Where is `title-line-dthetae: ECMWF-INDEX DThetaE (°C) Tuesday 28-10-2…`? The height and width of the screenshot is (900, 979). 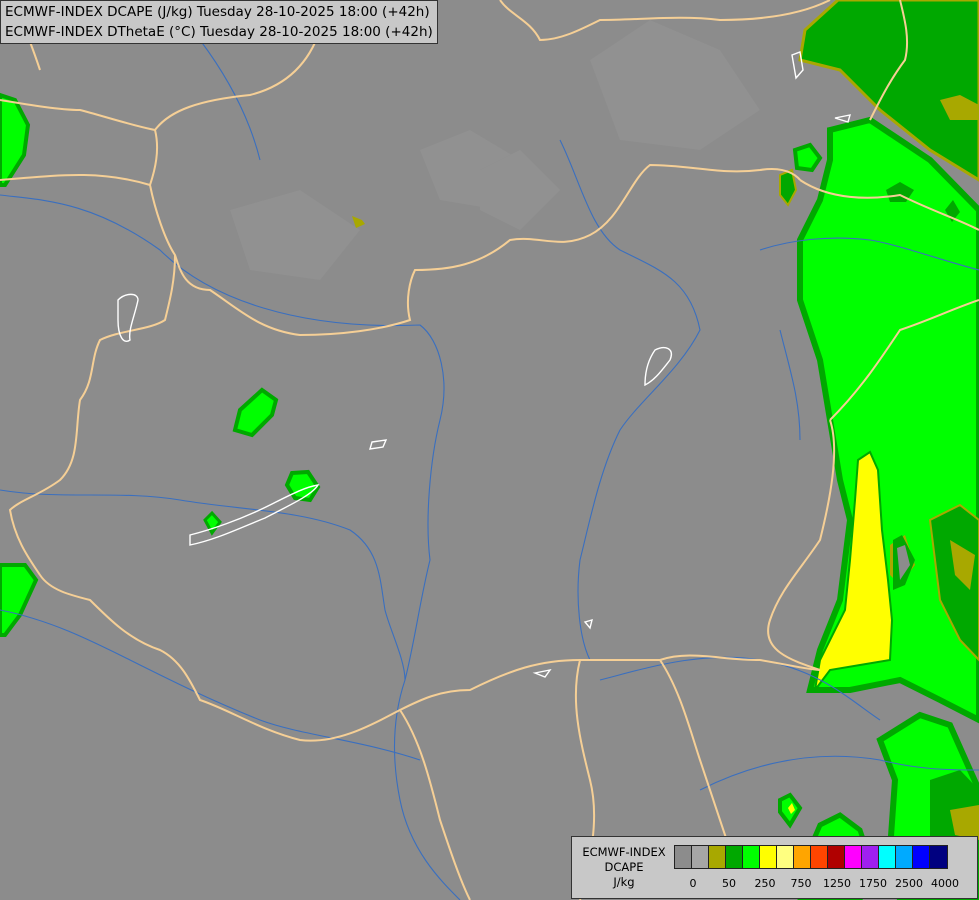
title-line-dthetae: ECMWF-INDEX DThetaE (°C) Tuesday 28-10-2… is located at coordinates (219, 32).